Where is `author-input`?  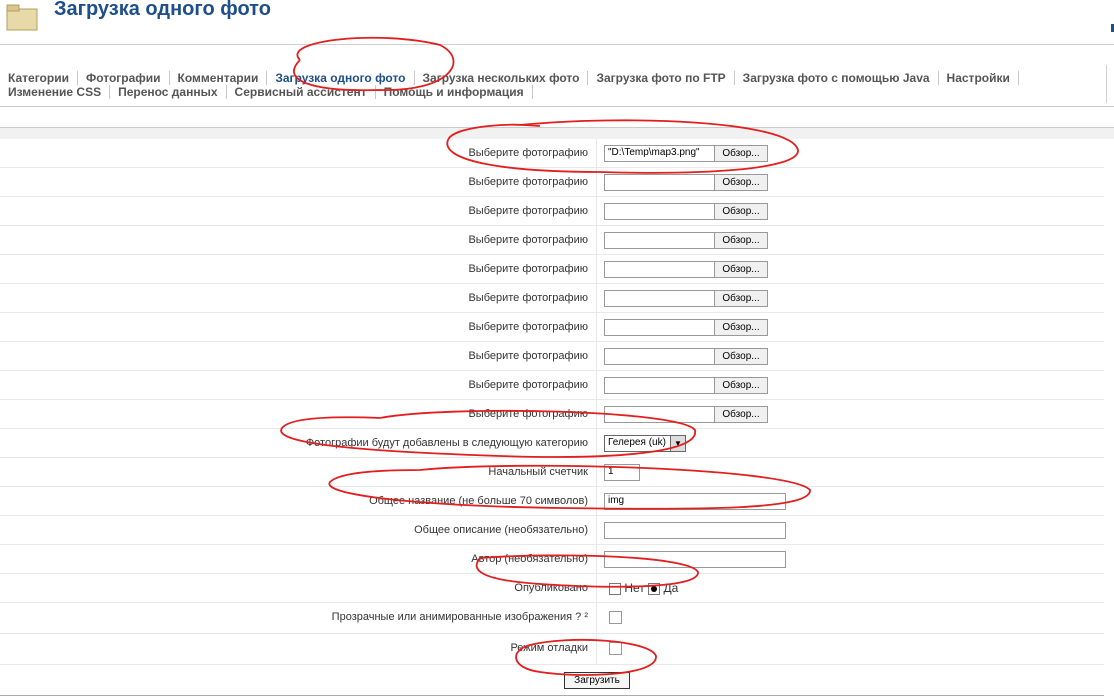 author-input is located at coordinates (695, 559).